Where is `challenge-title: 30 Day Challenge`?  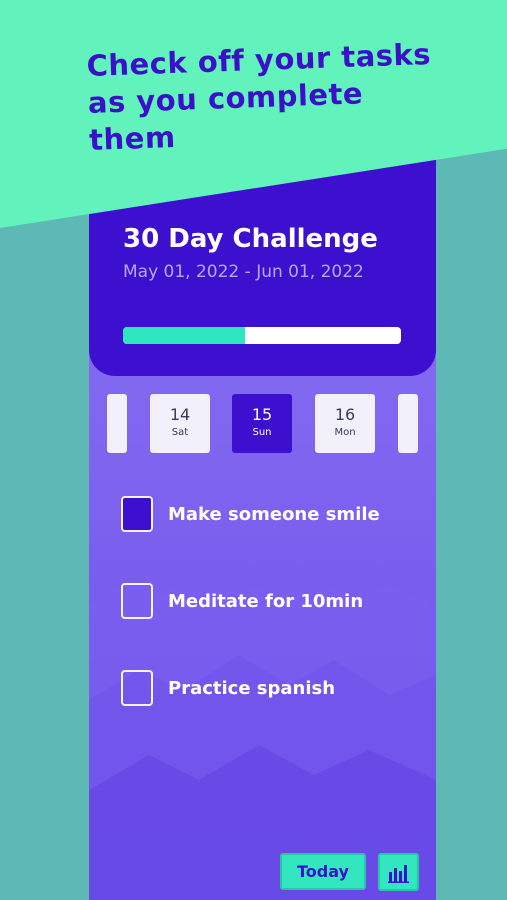 challenge-title: 30 Day Challenge is located at coordinates (250, 239).